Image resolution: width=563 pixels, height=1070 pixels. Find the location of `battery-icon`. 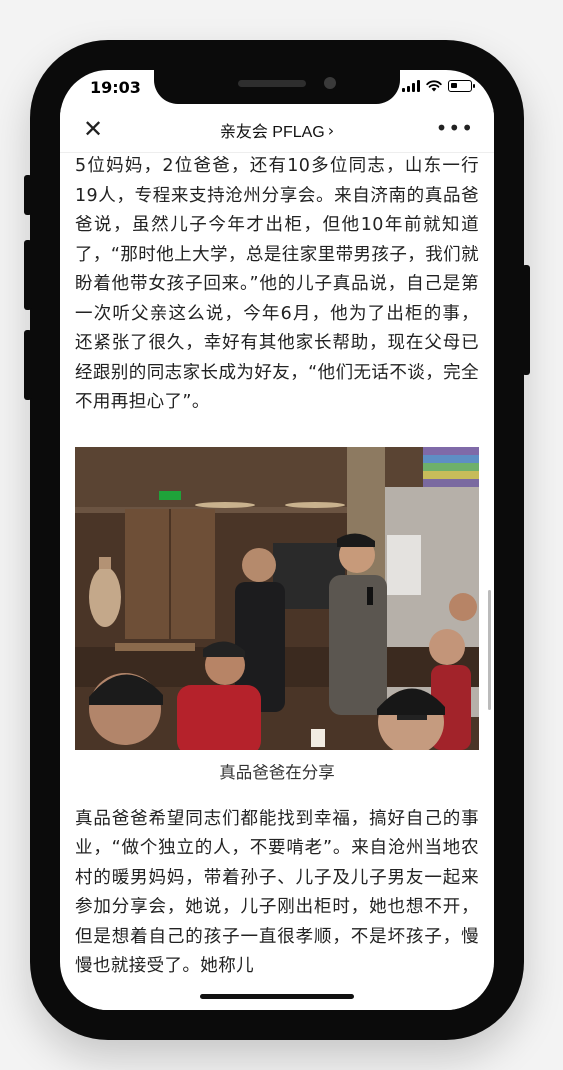

battery-icon is located at coordinates (461, 86).